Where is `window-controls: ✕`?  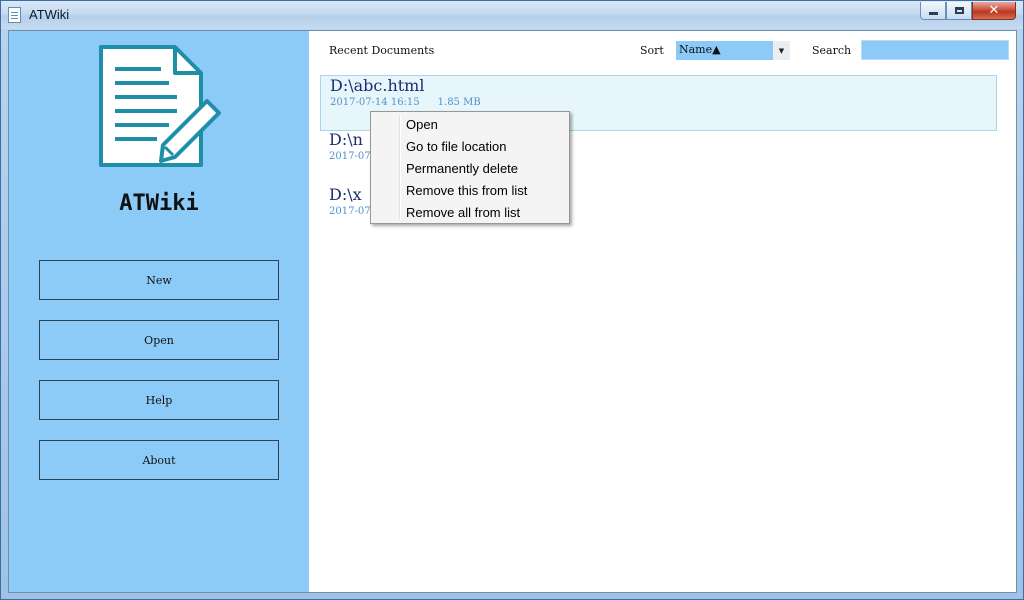 window-controls: ✕ is located at coordinates (968, 11).